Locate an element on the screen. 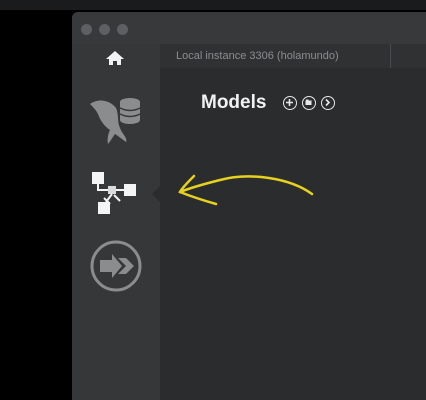 This screenshot has width=426, height=400. title-bar is located at coordinates (249, 28).